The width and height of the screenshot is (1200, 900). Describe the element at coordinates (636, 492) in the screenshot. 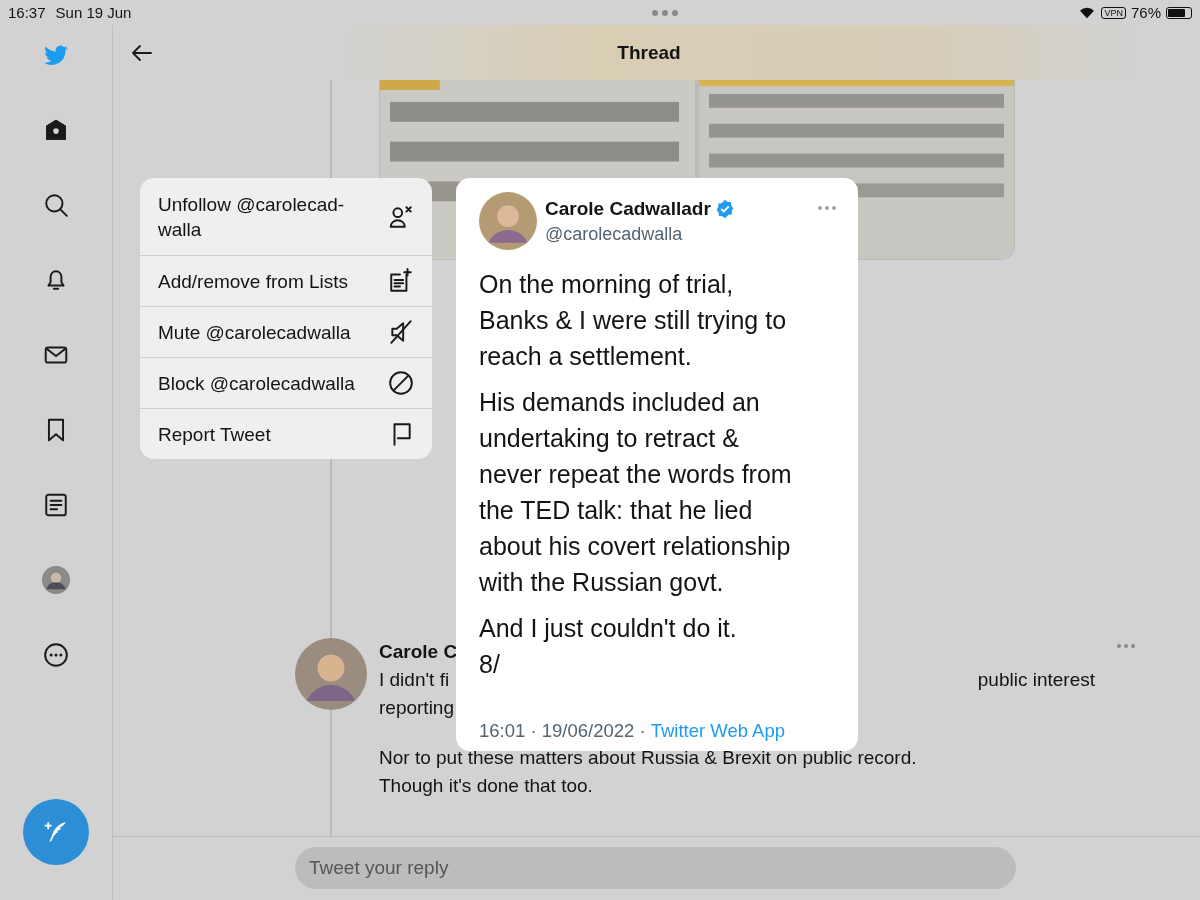

I see `tweet-text: His demands included an undertaking to retract & never repeat the words from the TED talk: that he lied about his covert relationship with the Russian govt.` at that location.